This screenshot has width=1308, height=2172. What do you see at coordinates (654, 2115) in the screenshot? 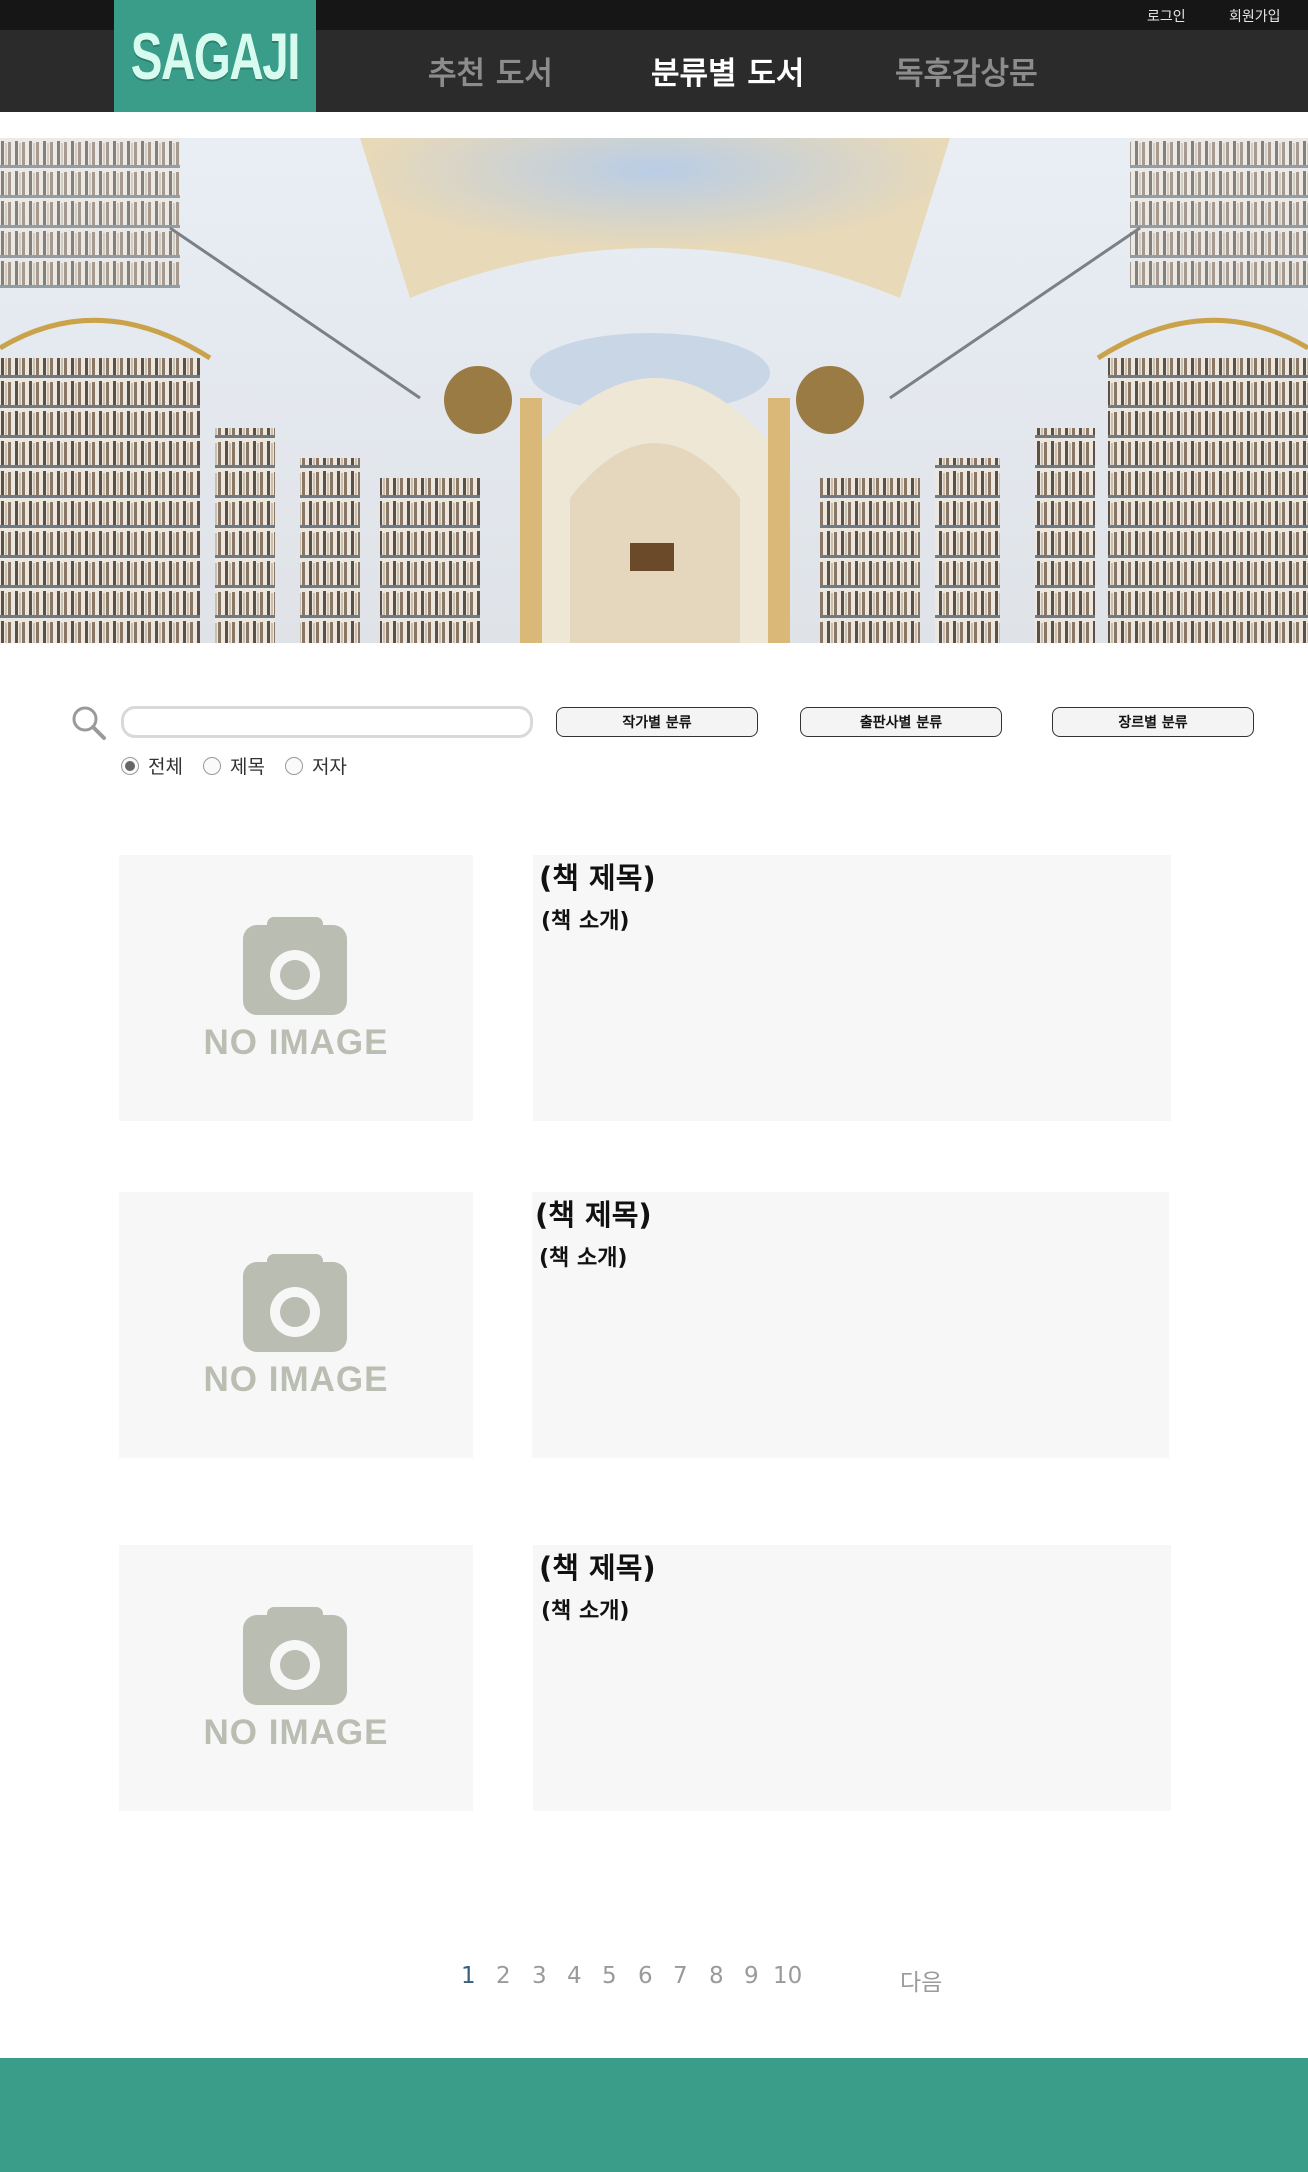
I see `footer` at bounding box center [654, 2115].